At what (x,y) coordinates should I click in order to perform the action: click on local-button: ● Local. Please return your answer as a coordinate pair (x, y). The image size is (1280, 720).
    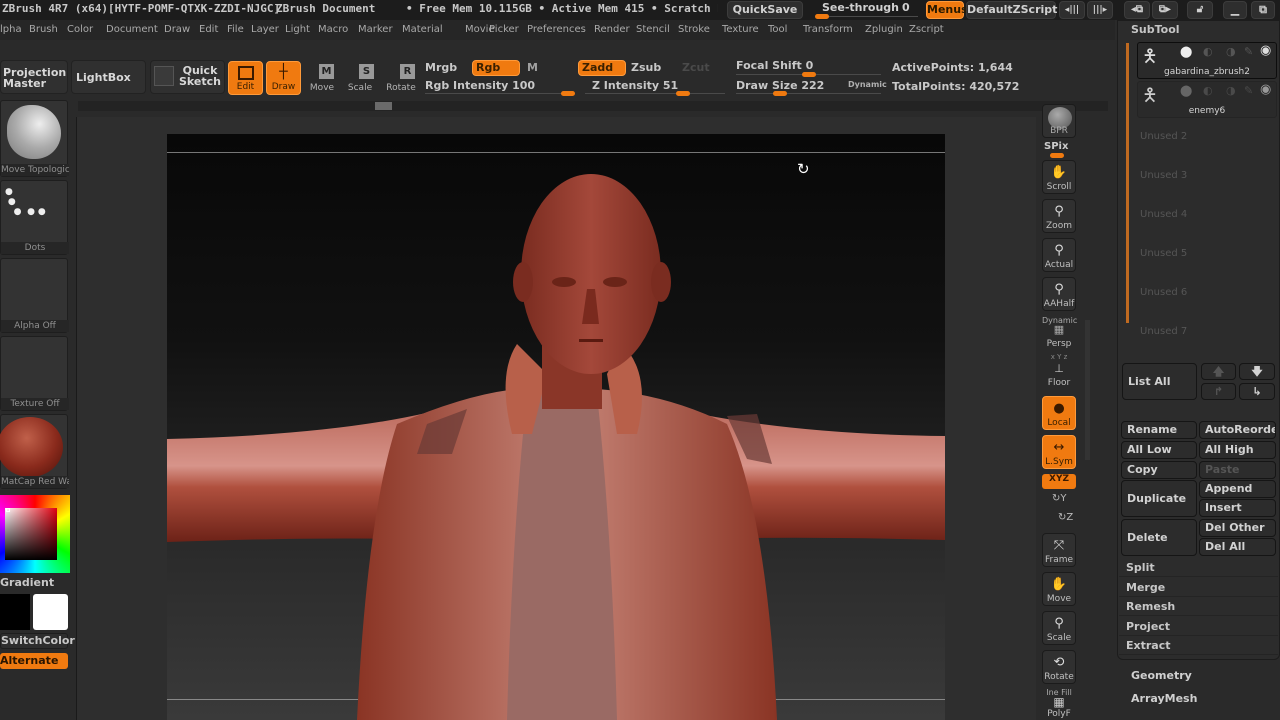
    Looking at the image, I should click on (1059, 413).